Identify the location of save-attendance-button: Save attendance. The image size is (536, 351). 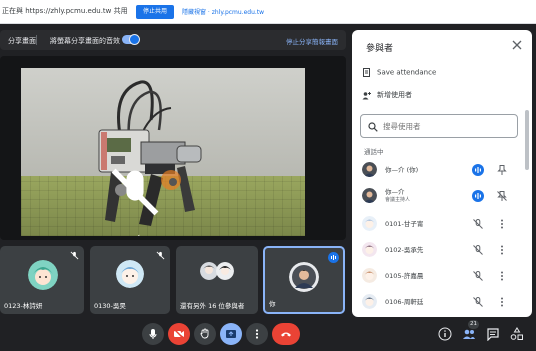
(399, 72).